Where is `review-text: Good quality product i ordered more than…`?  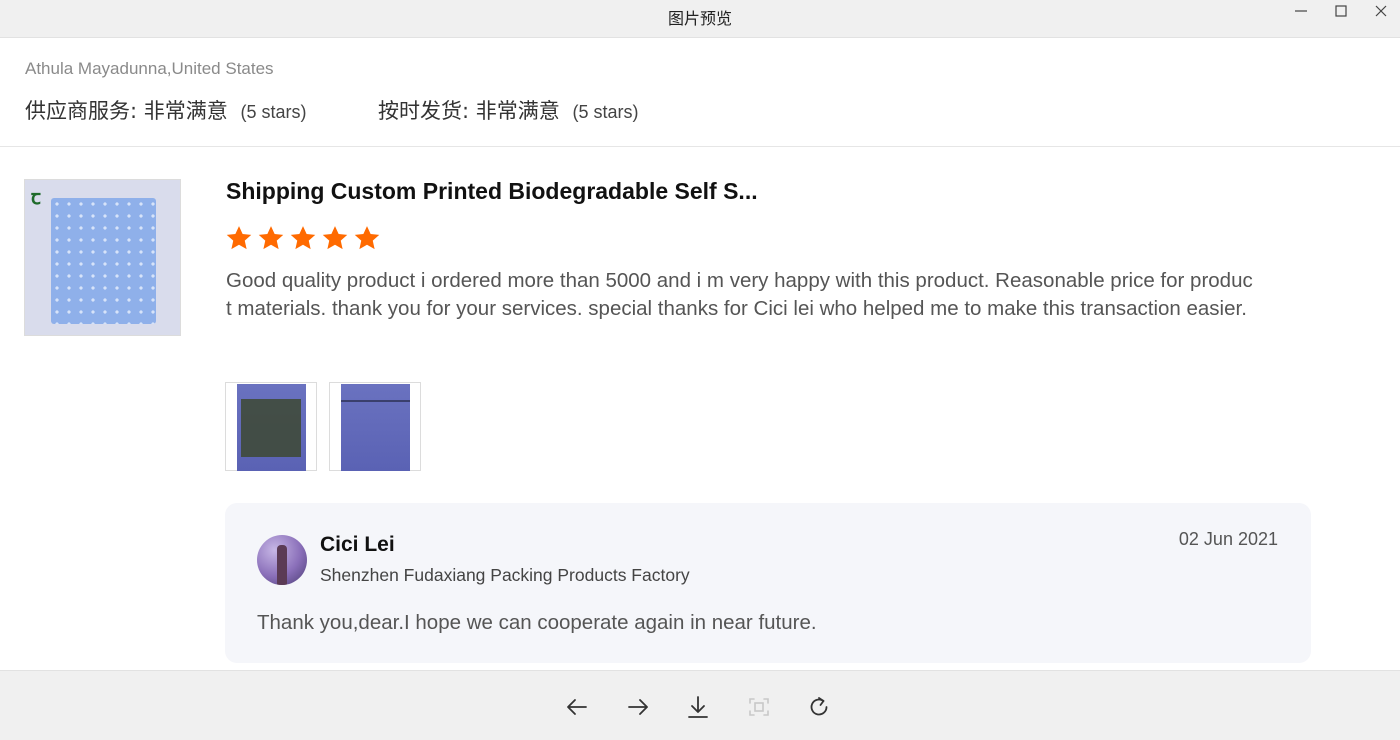 review-text: Good quality product i ordered more than… is located at coordinates (739, 294).